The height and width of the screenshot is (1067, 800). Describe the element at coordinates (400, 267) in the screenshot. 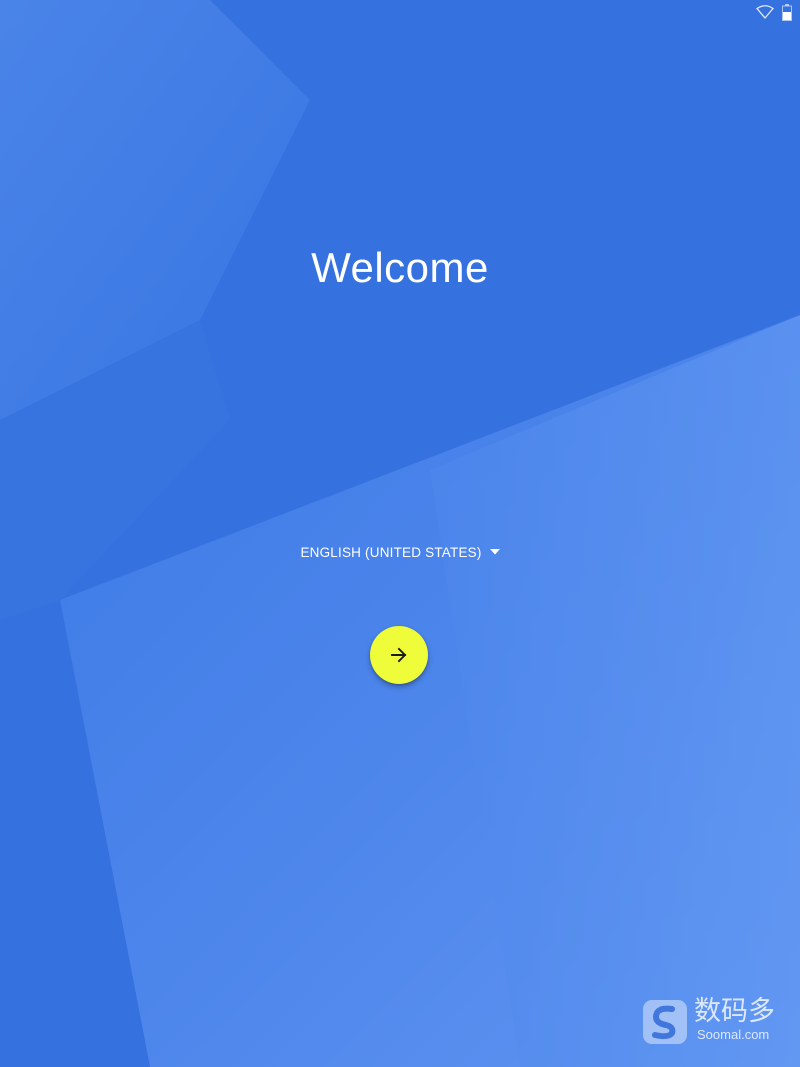

I see `page-title: Welcome` at that location.